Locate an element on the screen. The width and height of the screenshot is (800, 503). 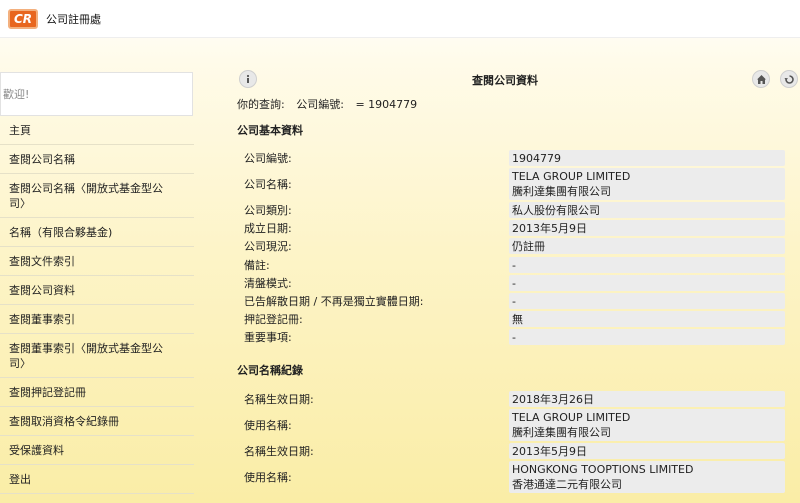
info-row: 公司類別: 私人股份有限公司 is located at coordinates (514, 210).